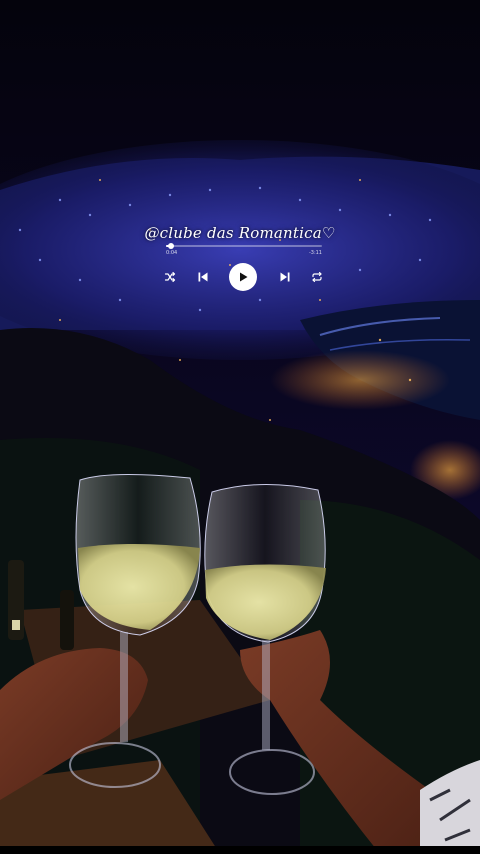 This screenshot has width=480, height=854. I want to click on progress-bar, so click(244, 246).